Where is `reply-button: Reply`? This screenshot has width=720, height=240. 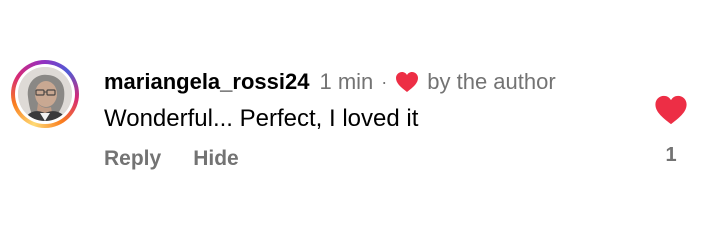
reply-button: Reply is located at coordinates (132, 159).